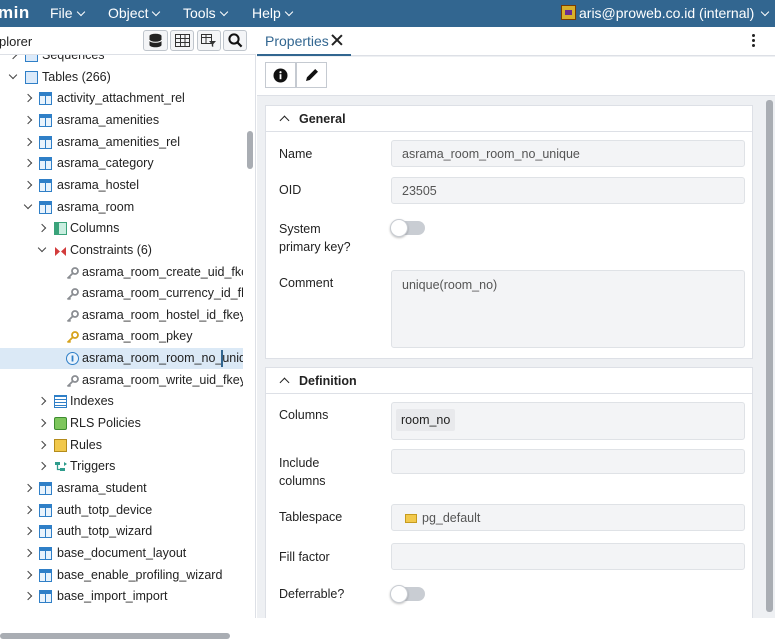  What do you see at coordinates (128, 41) in the screenshot?
I see `explorer-header: plorer` at bounding box center [128, 41].